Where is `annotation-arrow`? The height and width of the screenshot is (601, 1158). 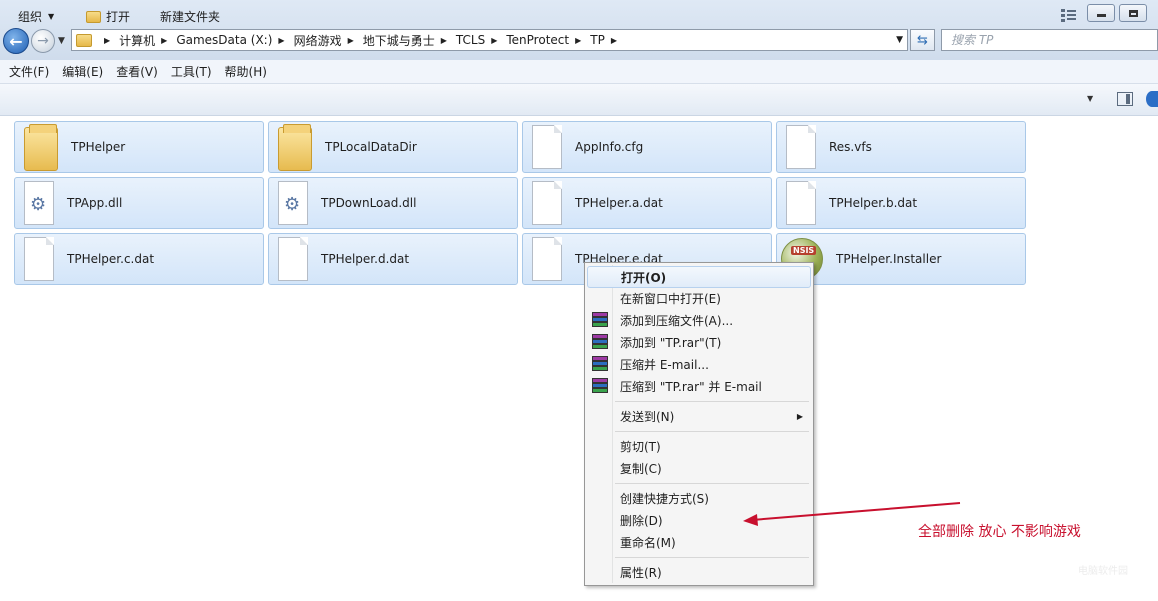
annotation-arrow is located at coordinates (852, 514).